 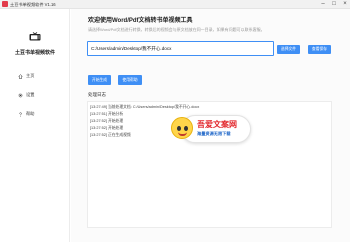 I want to click on sidebar-item-home: 主页, so click(x=26, y=76).